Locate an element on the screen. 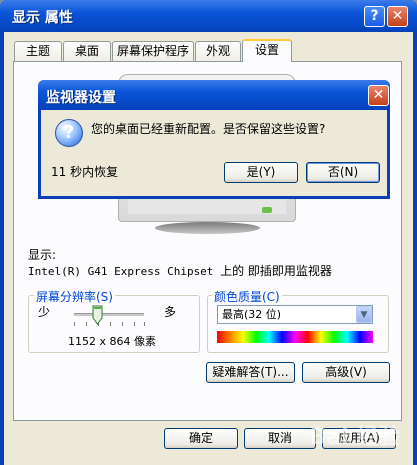 The width and height of the screenshot is (417, 465). tab-desktop: 桌面 is located at coordinates (87, 51).